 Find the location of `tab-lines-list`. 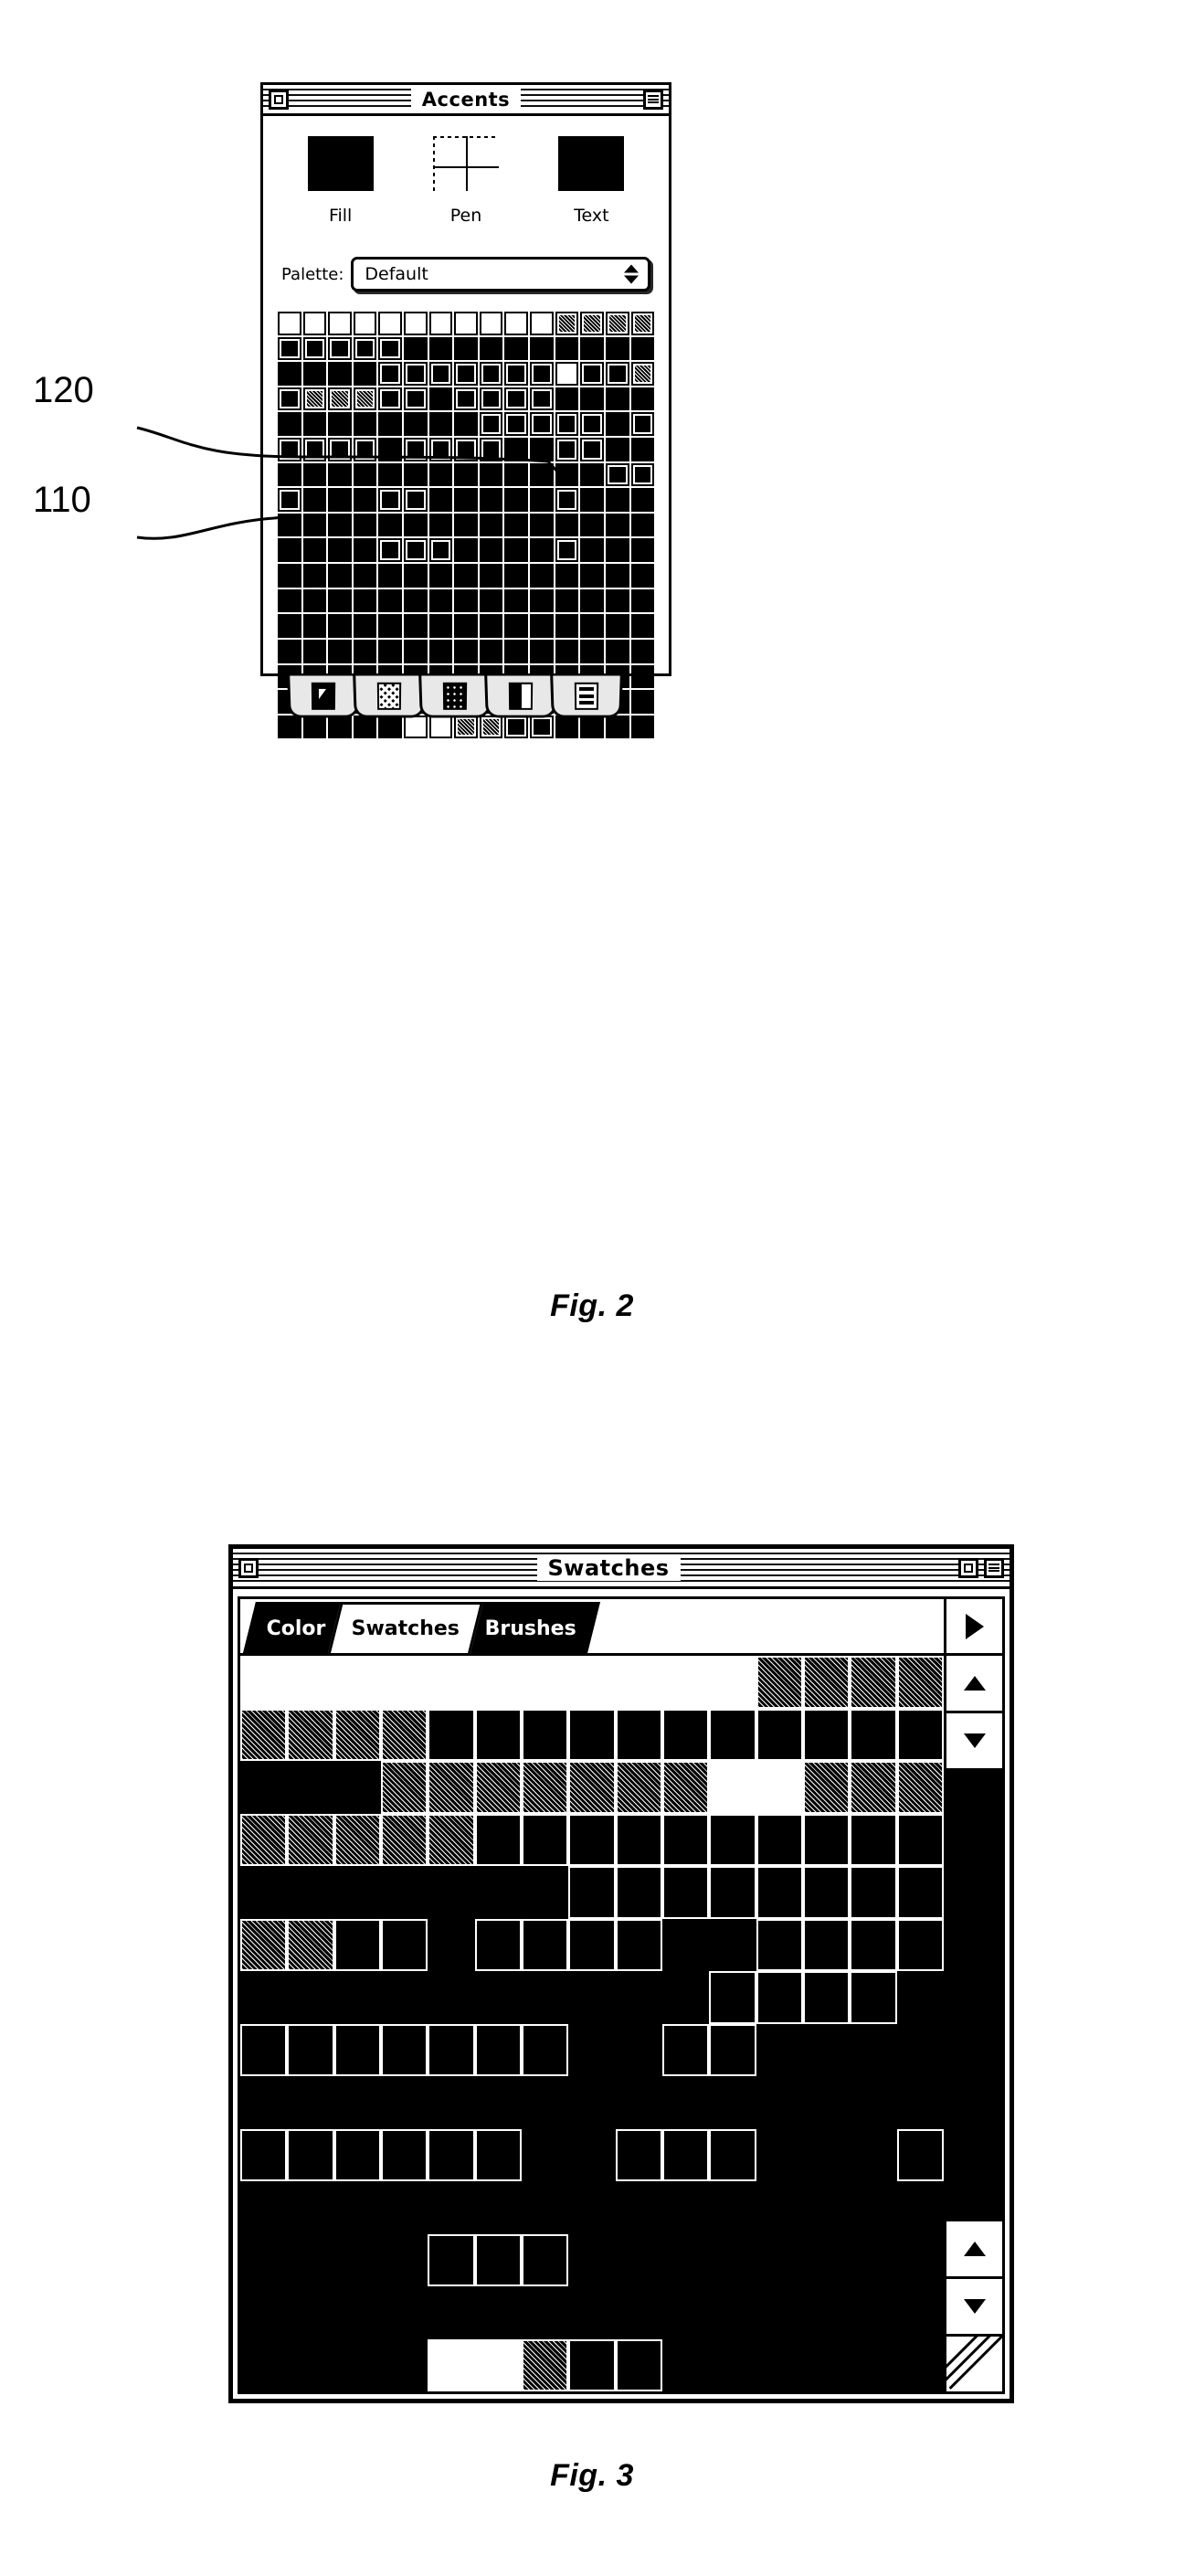

tab-lines-list is located at coordinates (586, 696).